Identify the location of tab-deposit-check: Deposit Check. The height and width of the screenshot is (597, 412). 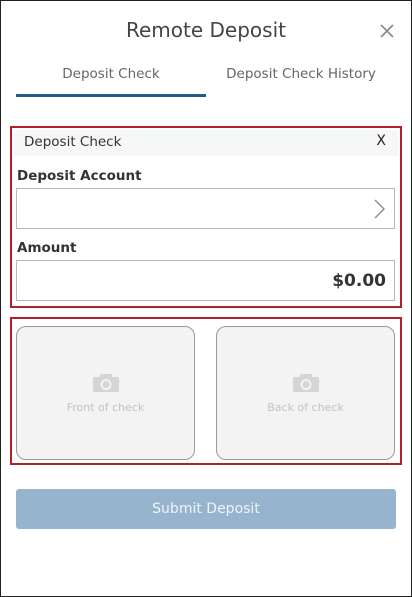
(111, 81).